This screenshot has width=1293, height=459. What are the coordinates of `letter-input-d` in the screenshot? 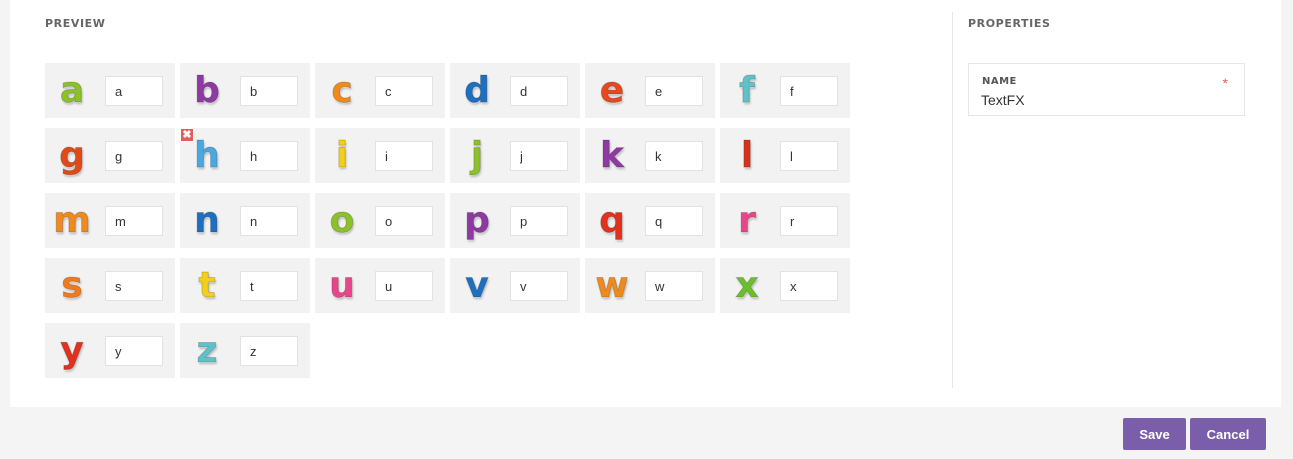 It's located at (539, 91).